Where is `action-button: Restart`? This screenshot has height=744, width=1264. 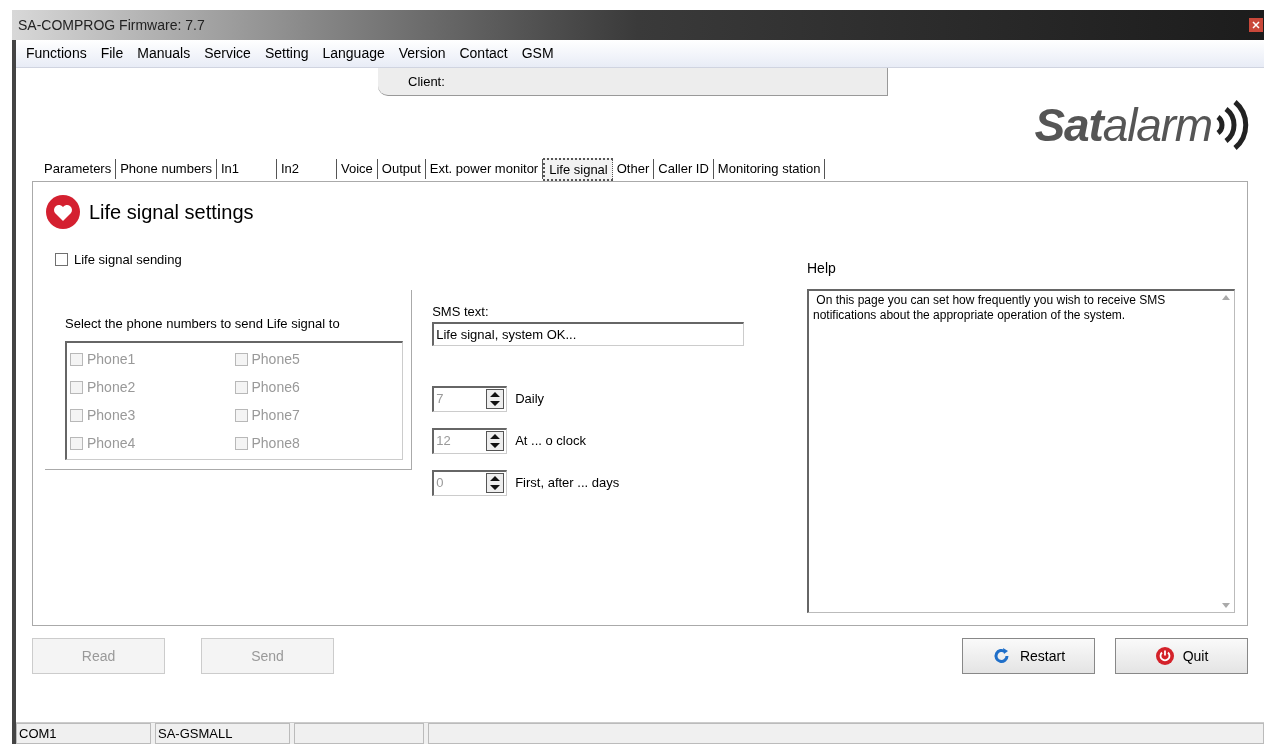
action-button: Restart is located at coordinates (1028, 656).